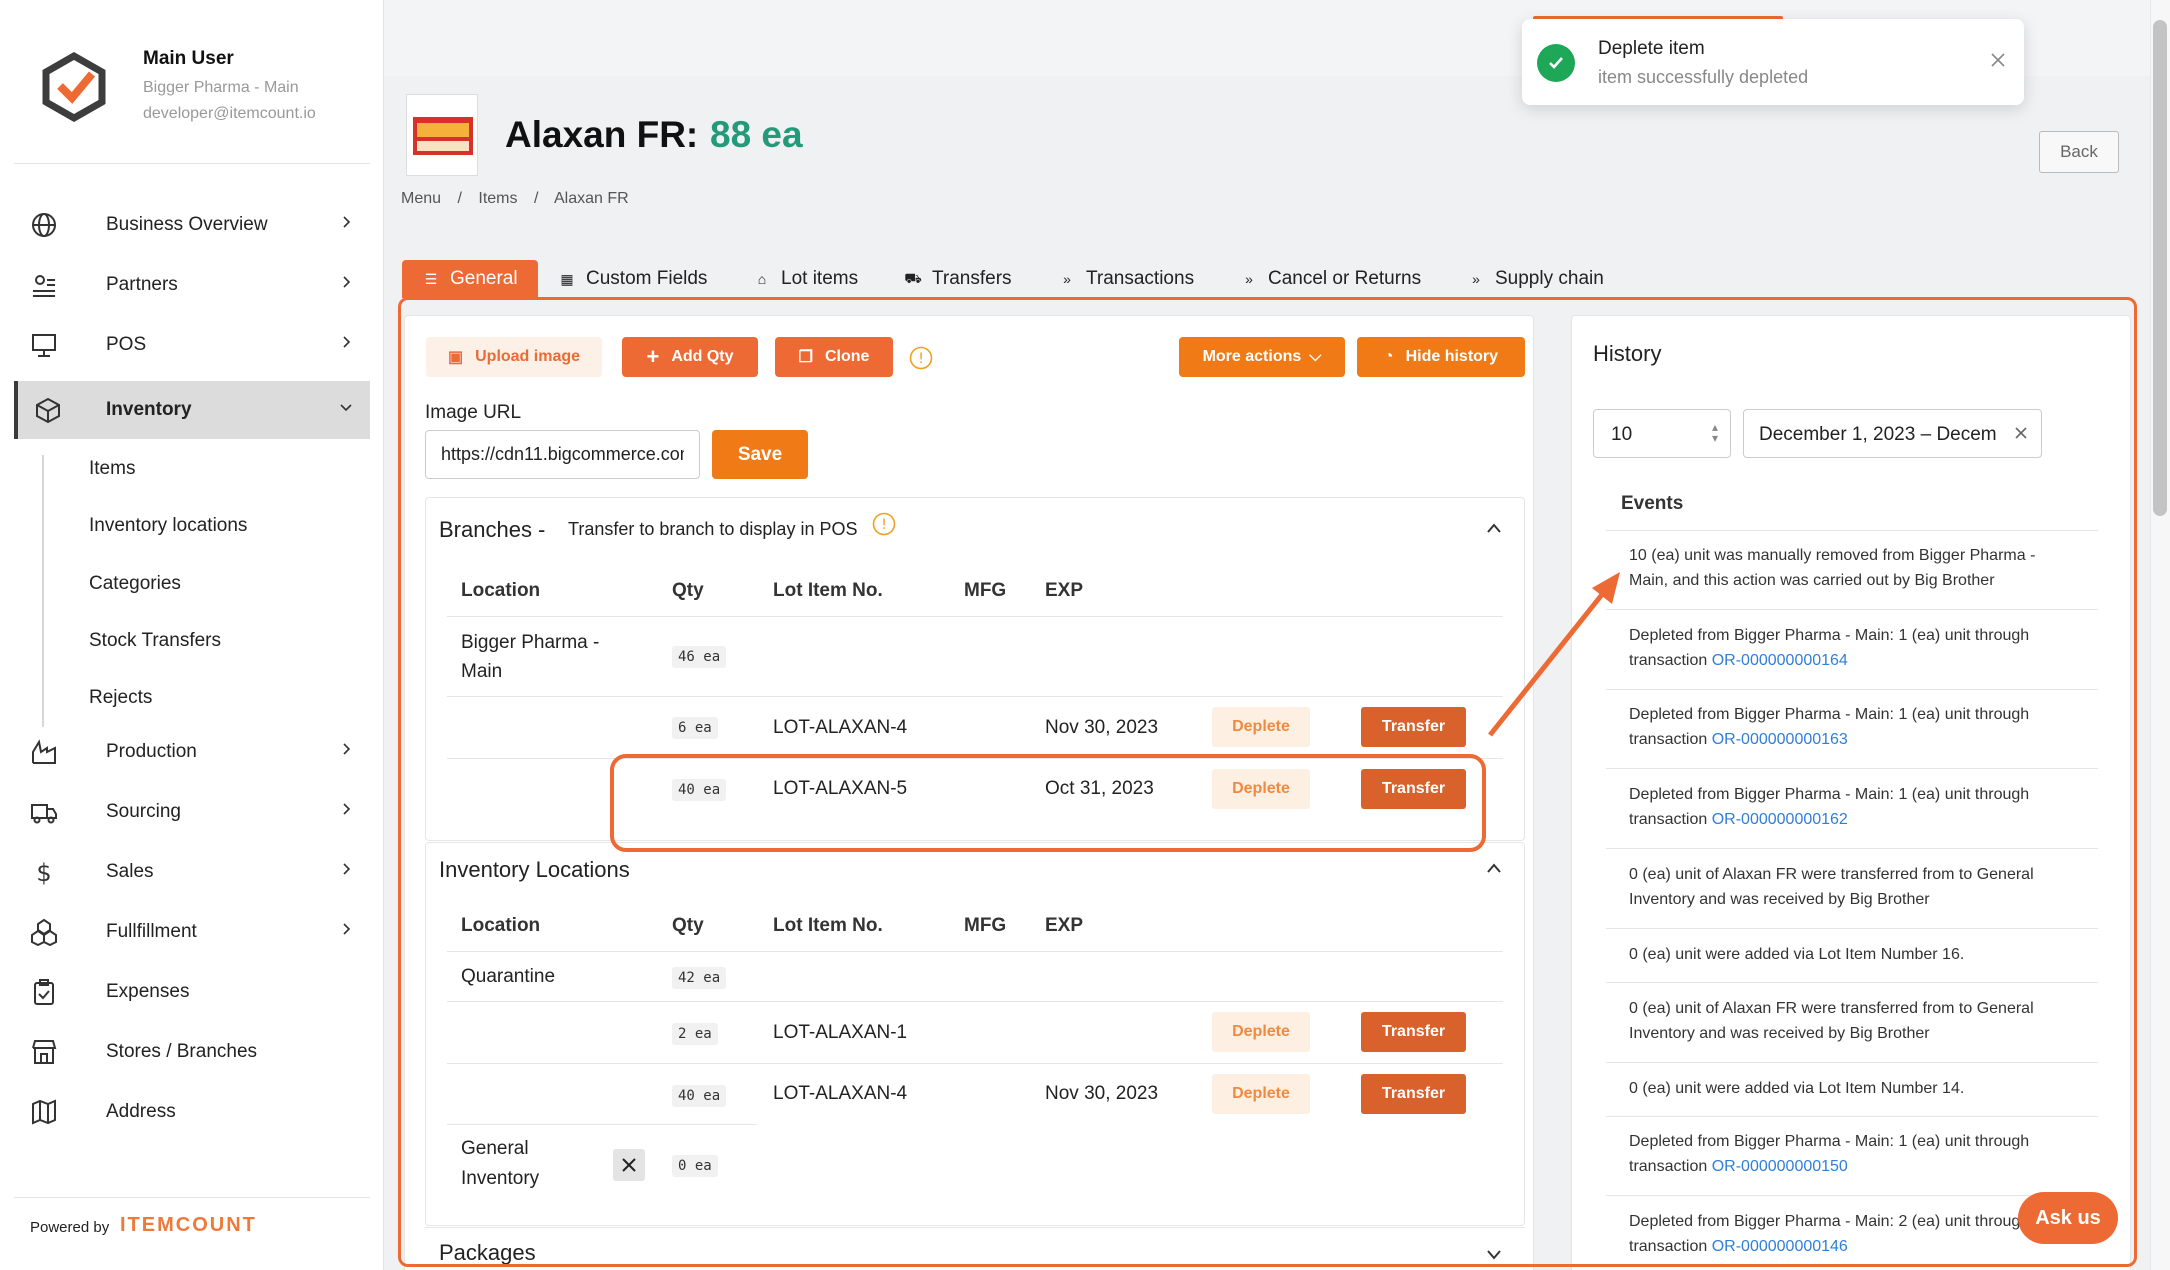  I want to click on scrollbar-thumb, so click(2160, 268).